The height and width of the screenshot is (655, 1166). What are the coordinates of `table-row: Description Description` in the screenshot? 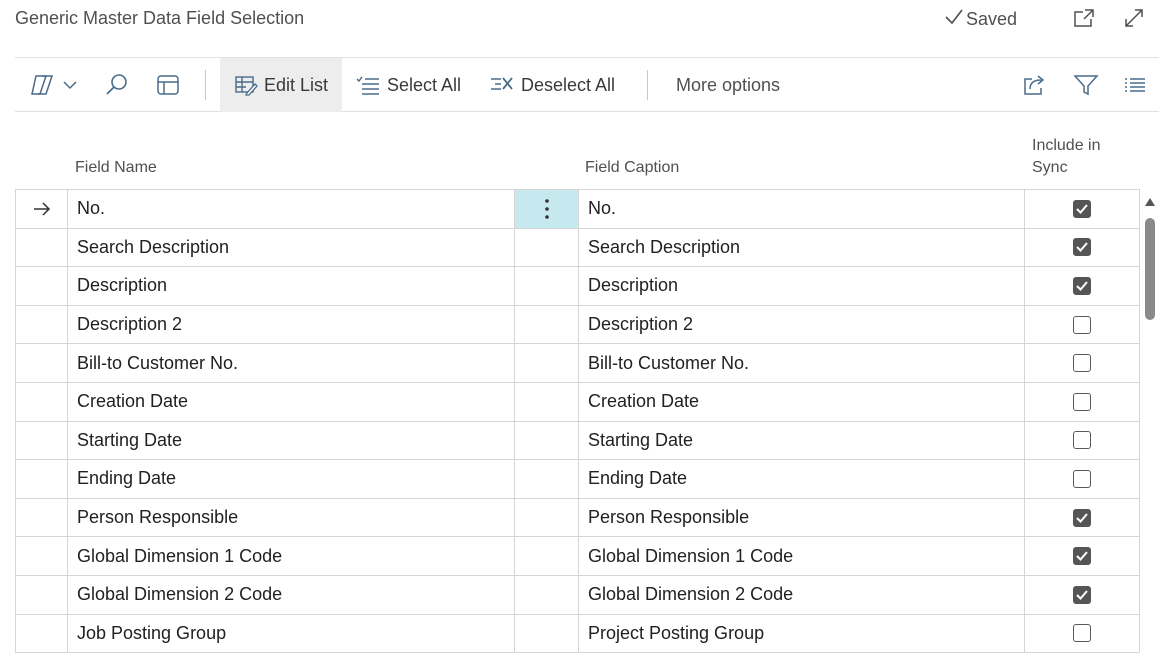 It's located at (578, 286).